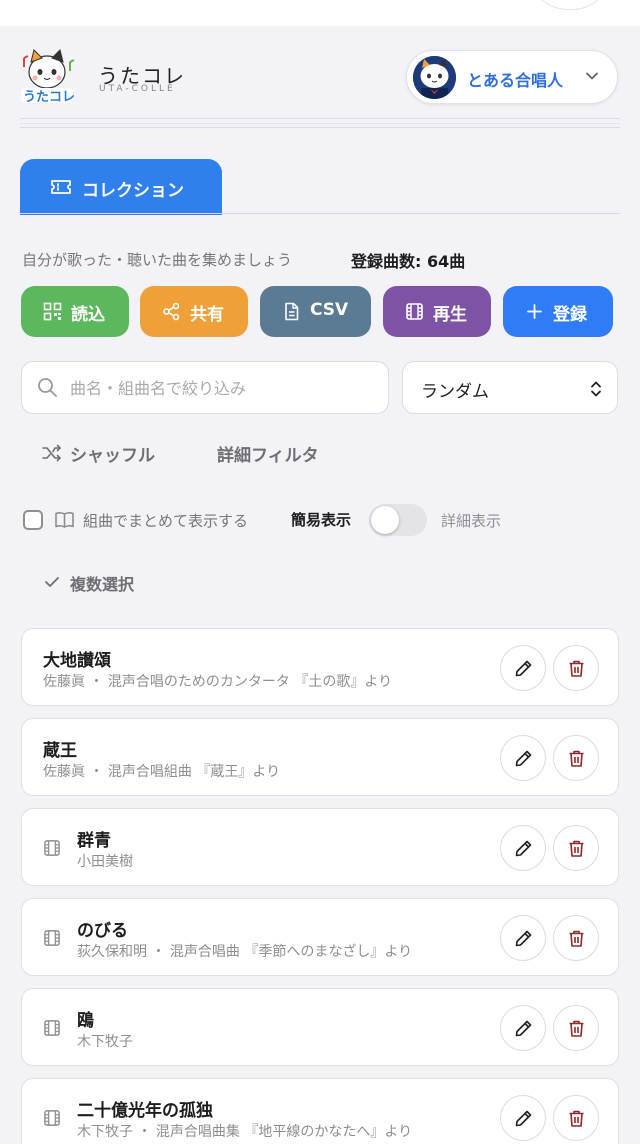 The image size is (640, 1144). I want to click on song-card: 蔵王 佐藤眞 ・ 混声合唱組曲 『蔵王』より, so click(320, 757).